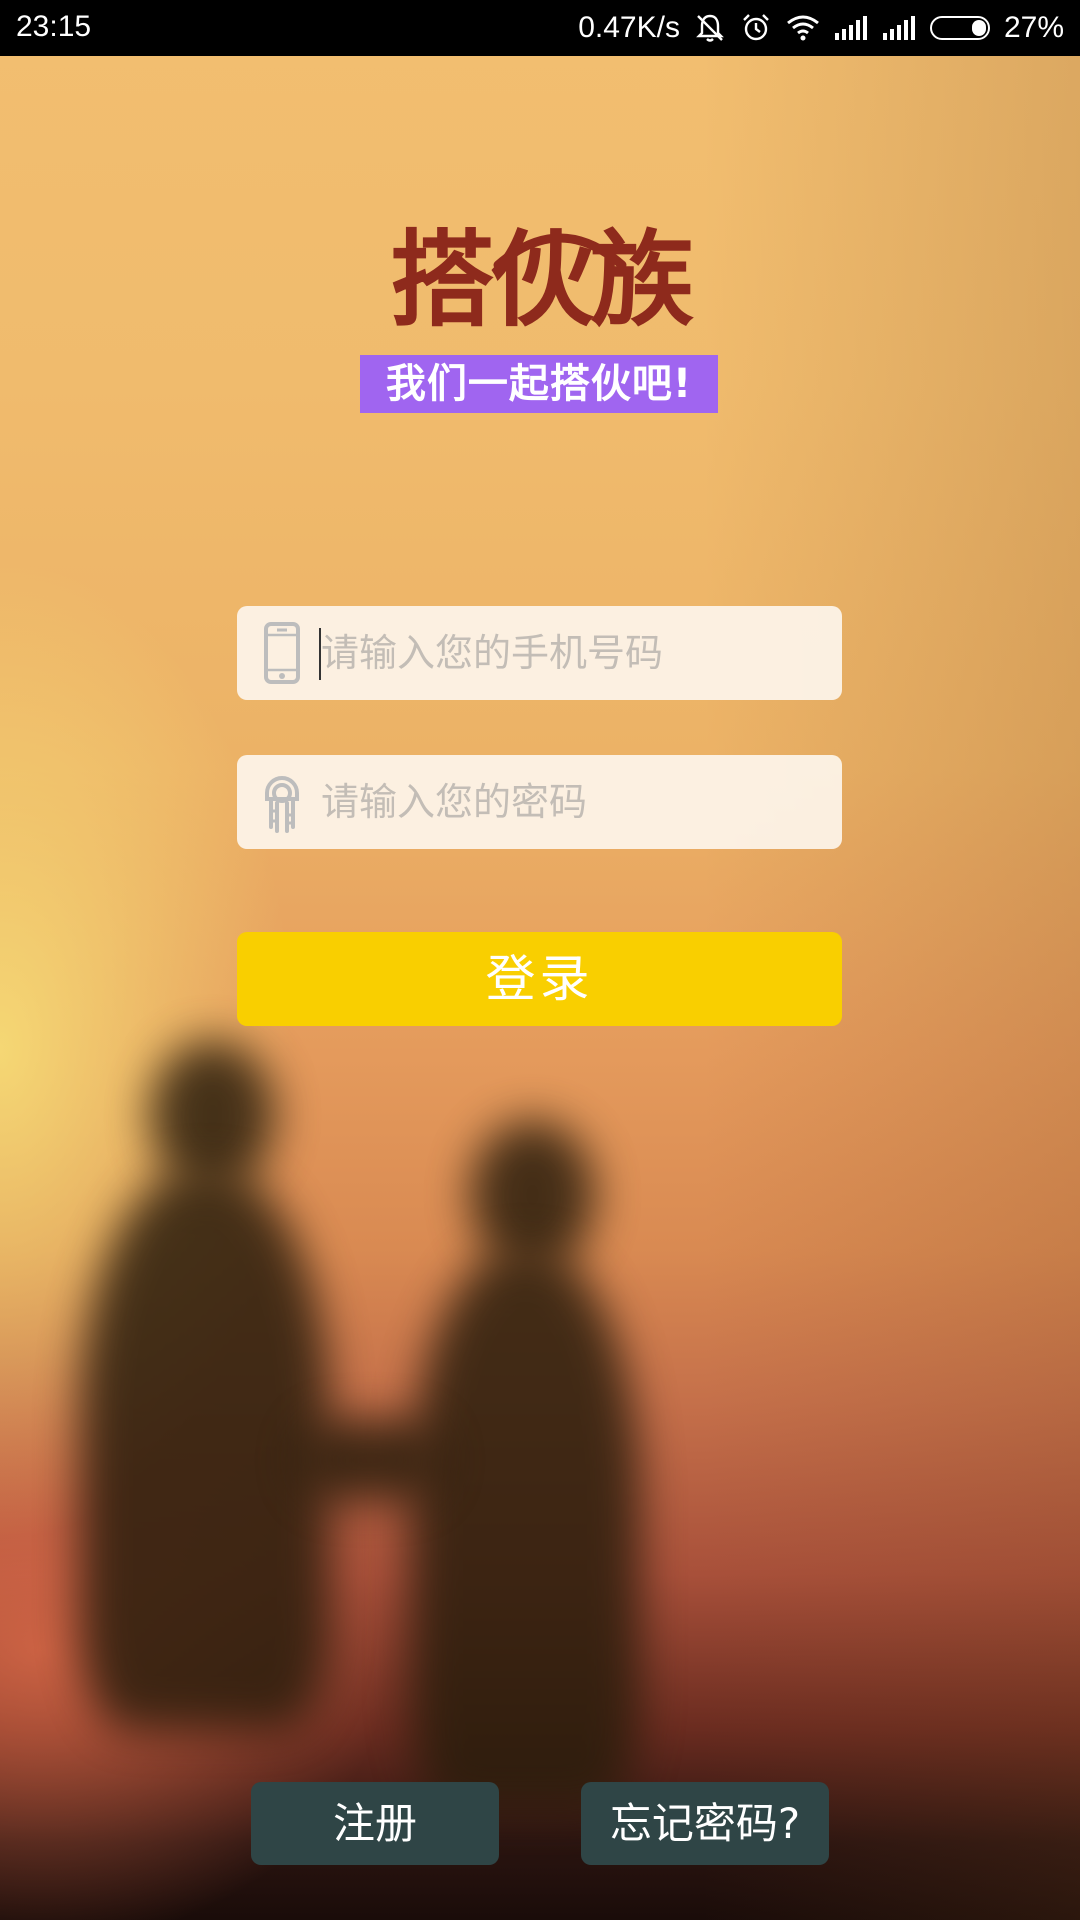 The width and height of the screenshot is (1080, 1920). I want to click on signal-icon, so click(851, 28).